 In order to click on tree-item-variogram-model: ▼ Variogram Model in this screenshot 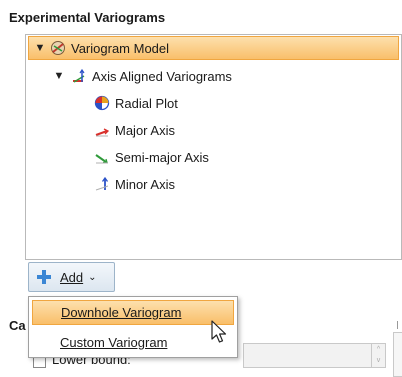, I will do `click(213, 48)`.